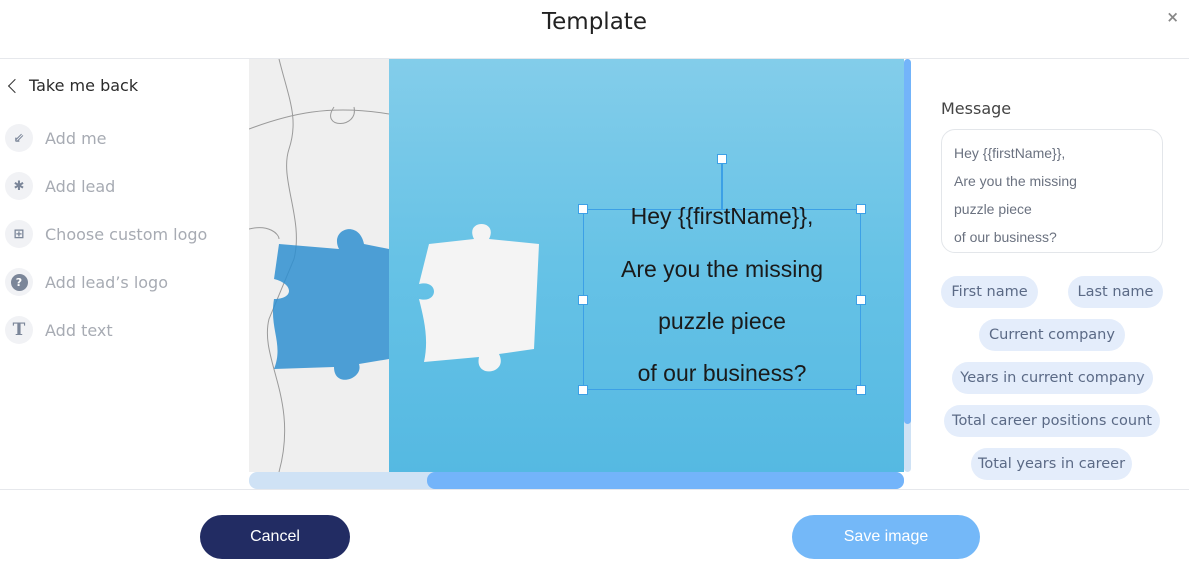 Image resolution: width=1189 pixels, height=570 pixels. Describe the element at coordinates (861, 300) in the screenshot. I see `resize-handle-right` at that location.